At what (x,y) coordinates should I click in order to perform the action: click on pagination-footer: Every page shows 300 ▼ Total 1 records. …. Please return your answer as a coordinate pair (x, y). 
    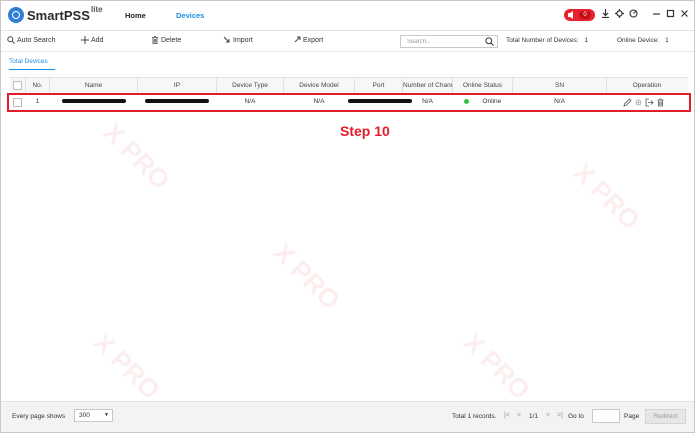
    Looking at the image, I should click on (347, 416).